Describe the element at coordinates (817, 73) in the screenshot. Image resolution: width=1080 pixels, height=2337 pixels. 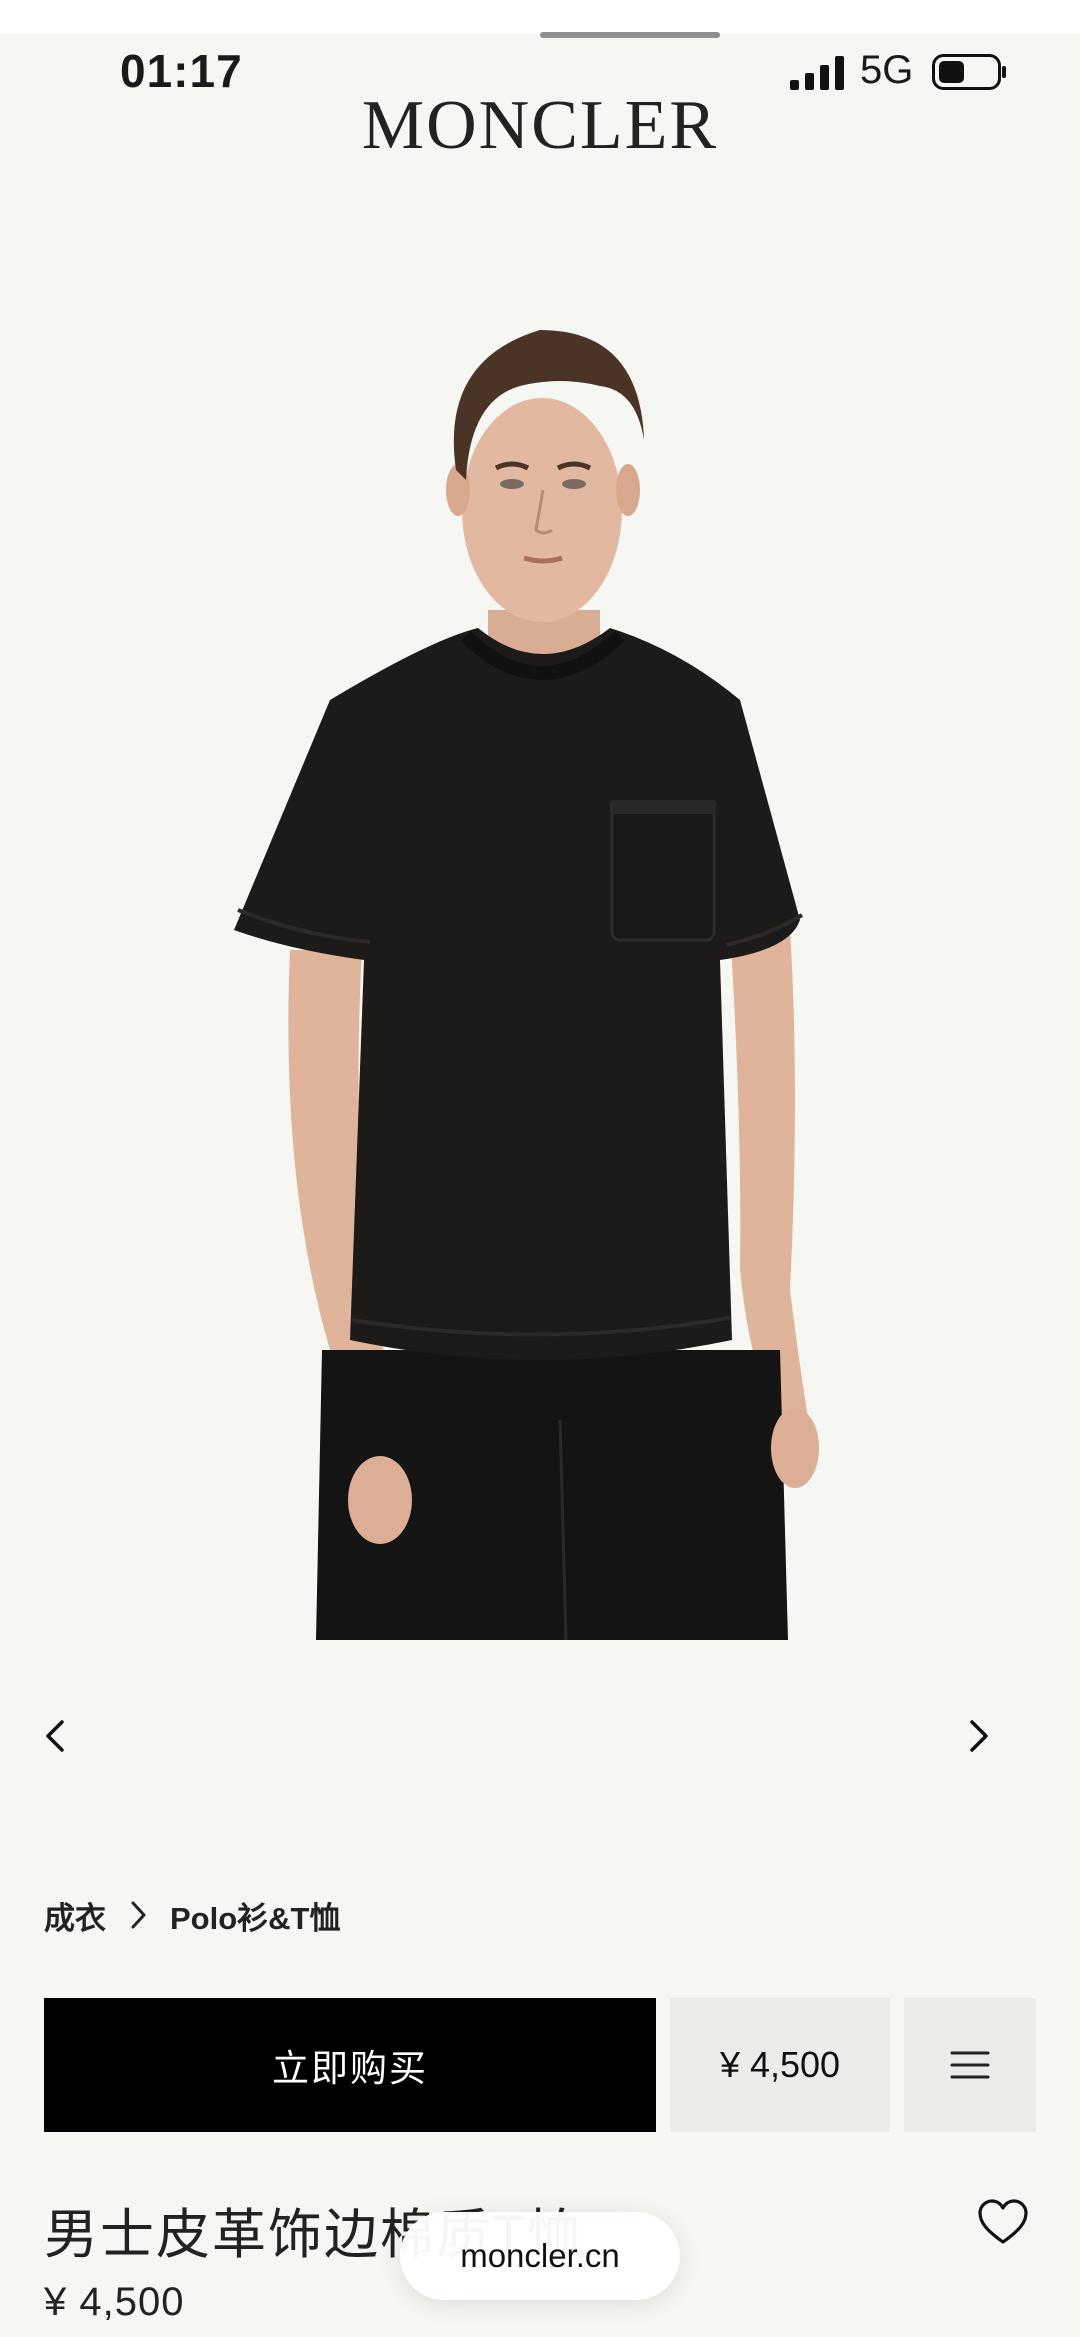
I see `cellular-signal-icon` at that location.